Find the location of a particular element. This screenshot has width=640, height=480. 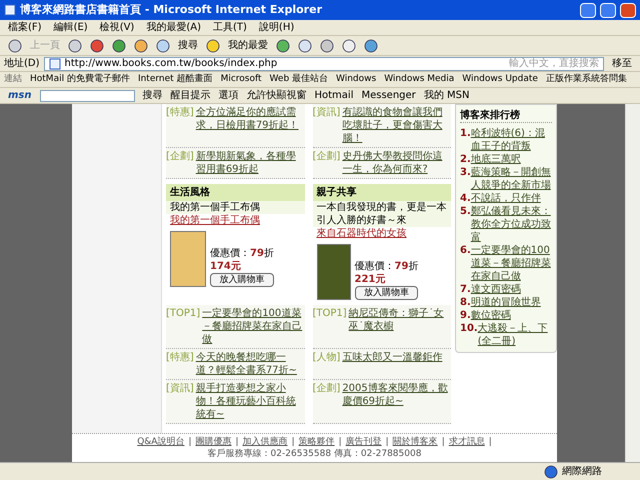

ranking-link: 明道的冒險世界 is located at coordinates (505, 302).